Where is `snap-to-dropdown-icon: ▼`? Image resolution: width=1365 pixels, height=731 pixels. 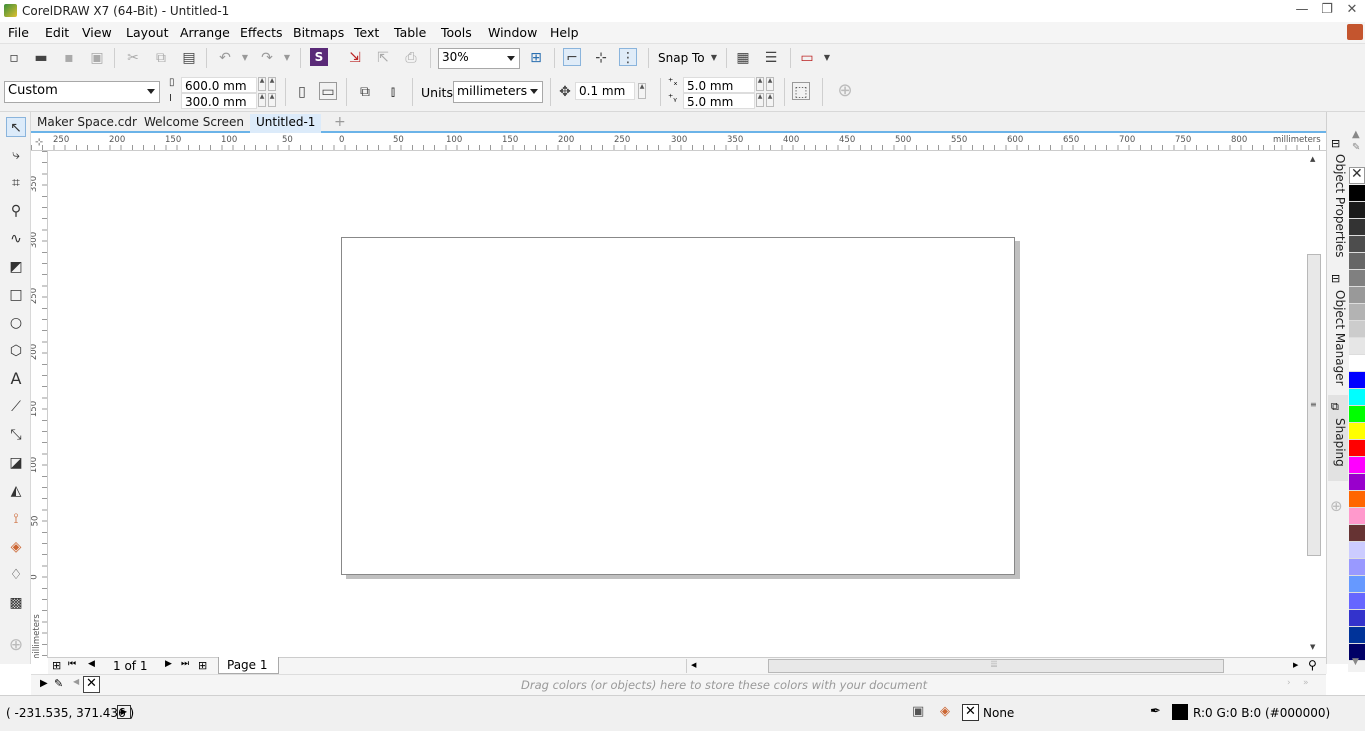
snap-to-dropdown-icon: ▼ is located at coordinates (714, 58).